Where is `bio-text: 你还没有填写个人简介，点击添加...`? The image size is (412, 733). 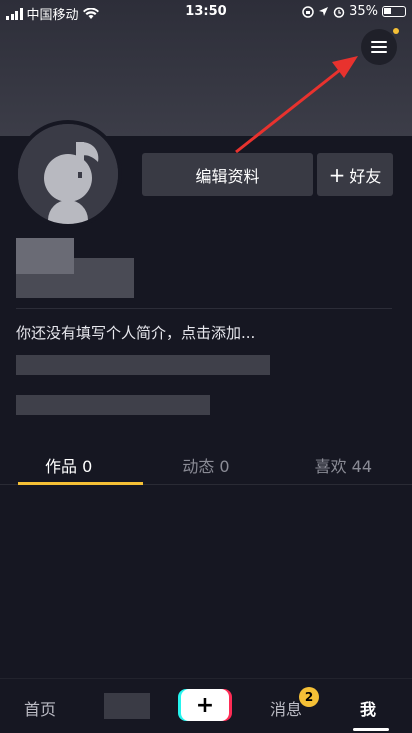
bio-text: 你还没有填写个人简介，点击添加... is located at coordinates (135, 332).